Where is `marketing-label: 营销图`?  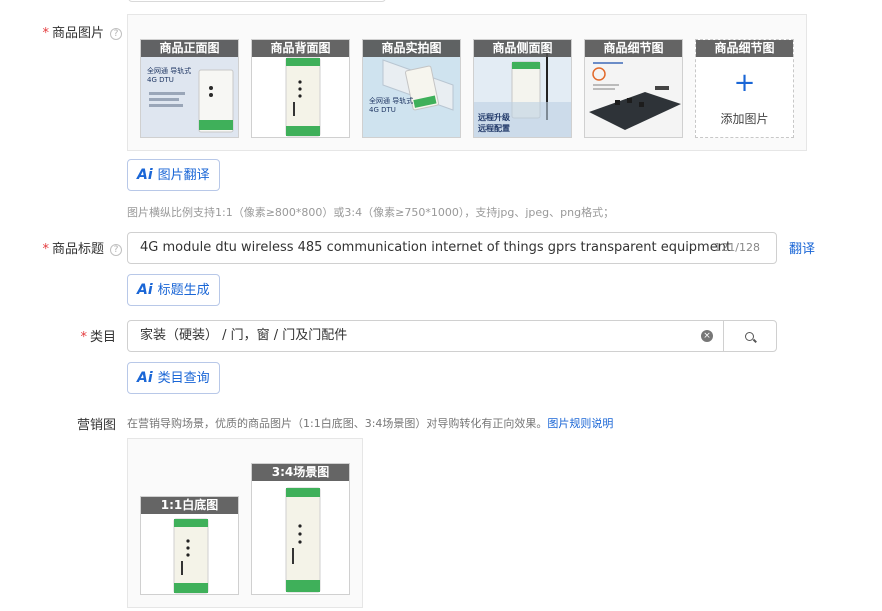
marketing-label: 营销图 is located at coordinates (96, 425).